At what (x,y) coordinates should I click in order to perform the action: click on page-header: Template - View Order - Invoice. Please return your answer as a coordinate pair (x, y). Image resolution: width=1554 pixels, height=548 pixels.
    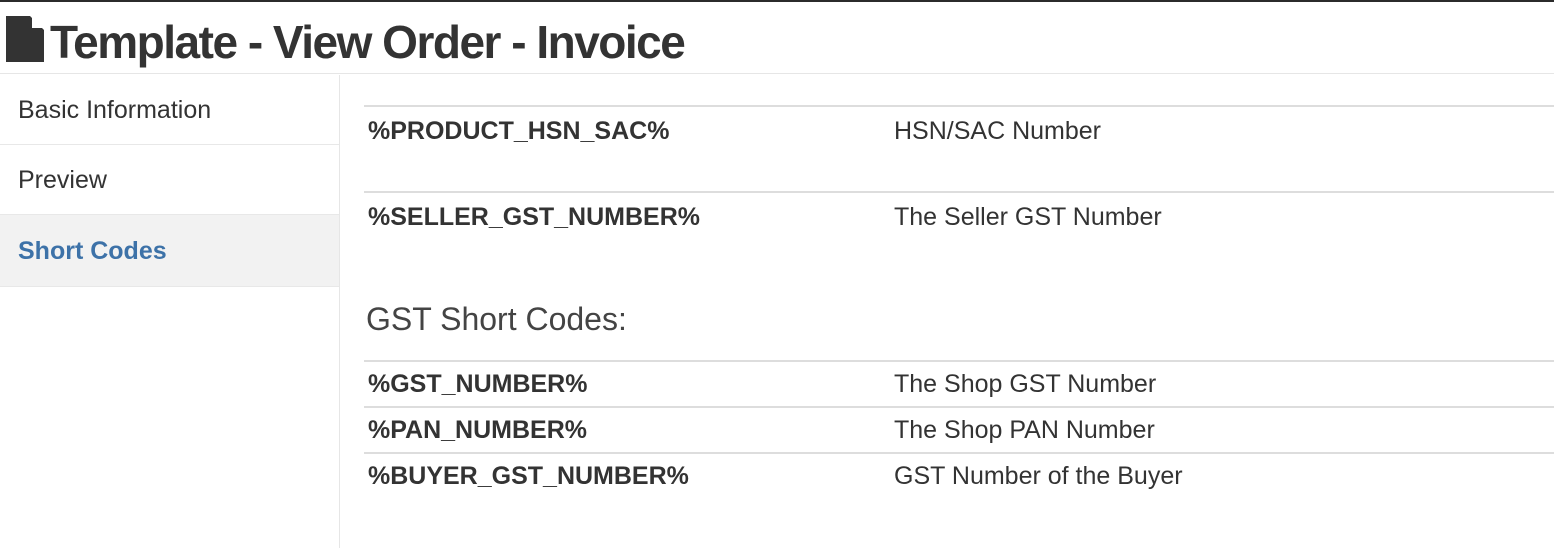
    Looking at the image, I should click on (777, 38).